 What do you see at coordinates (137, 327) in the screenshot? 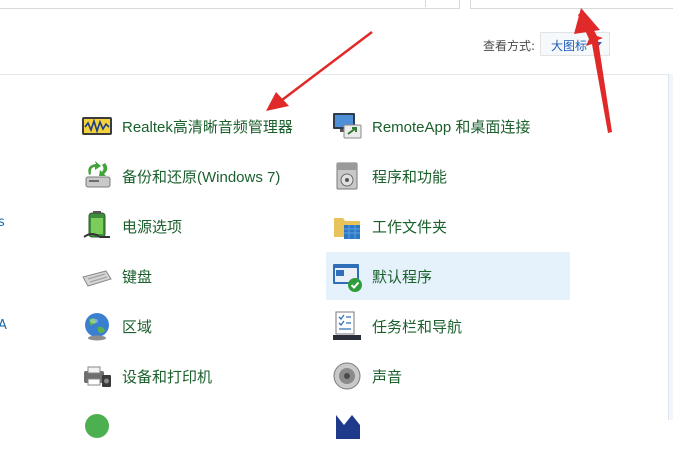
I see `item-label: 区域` at bounding box center [137, 327].